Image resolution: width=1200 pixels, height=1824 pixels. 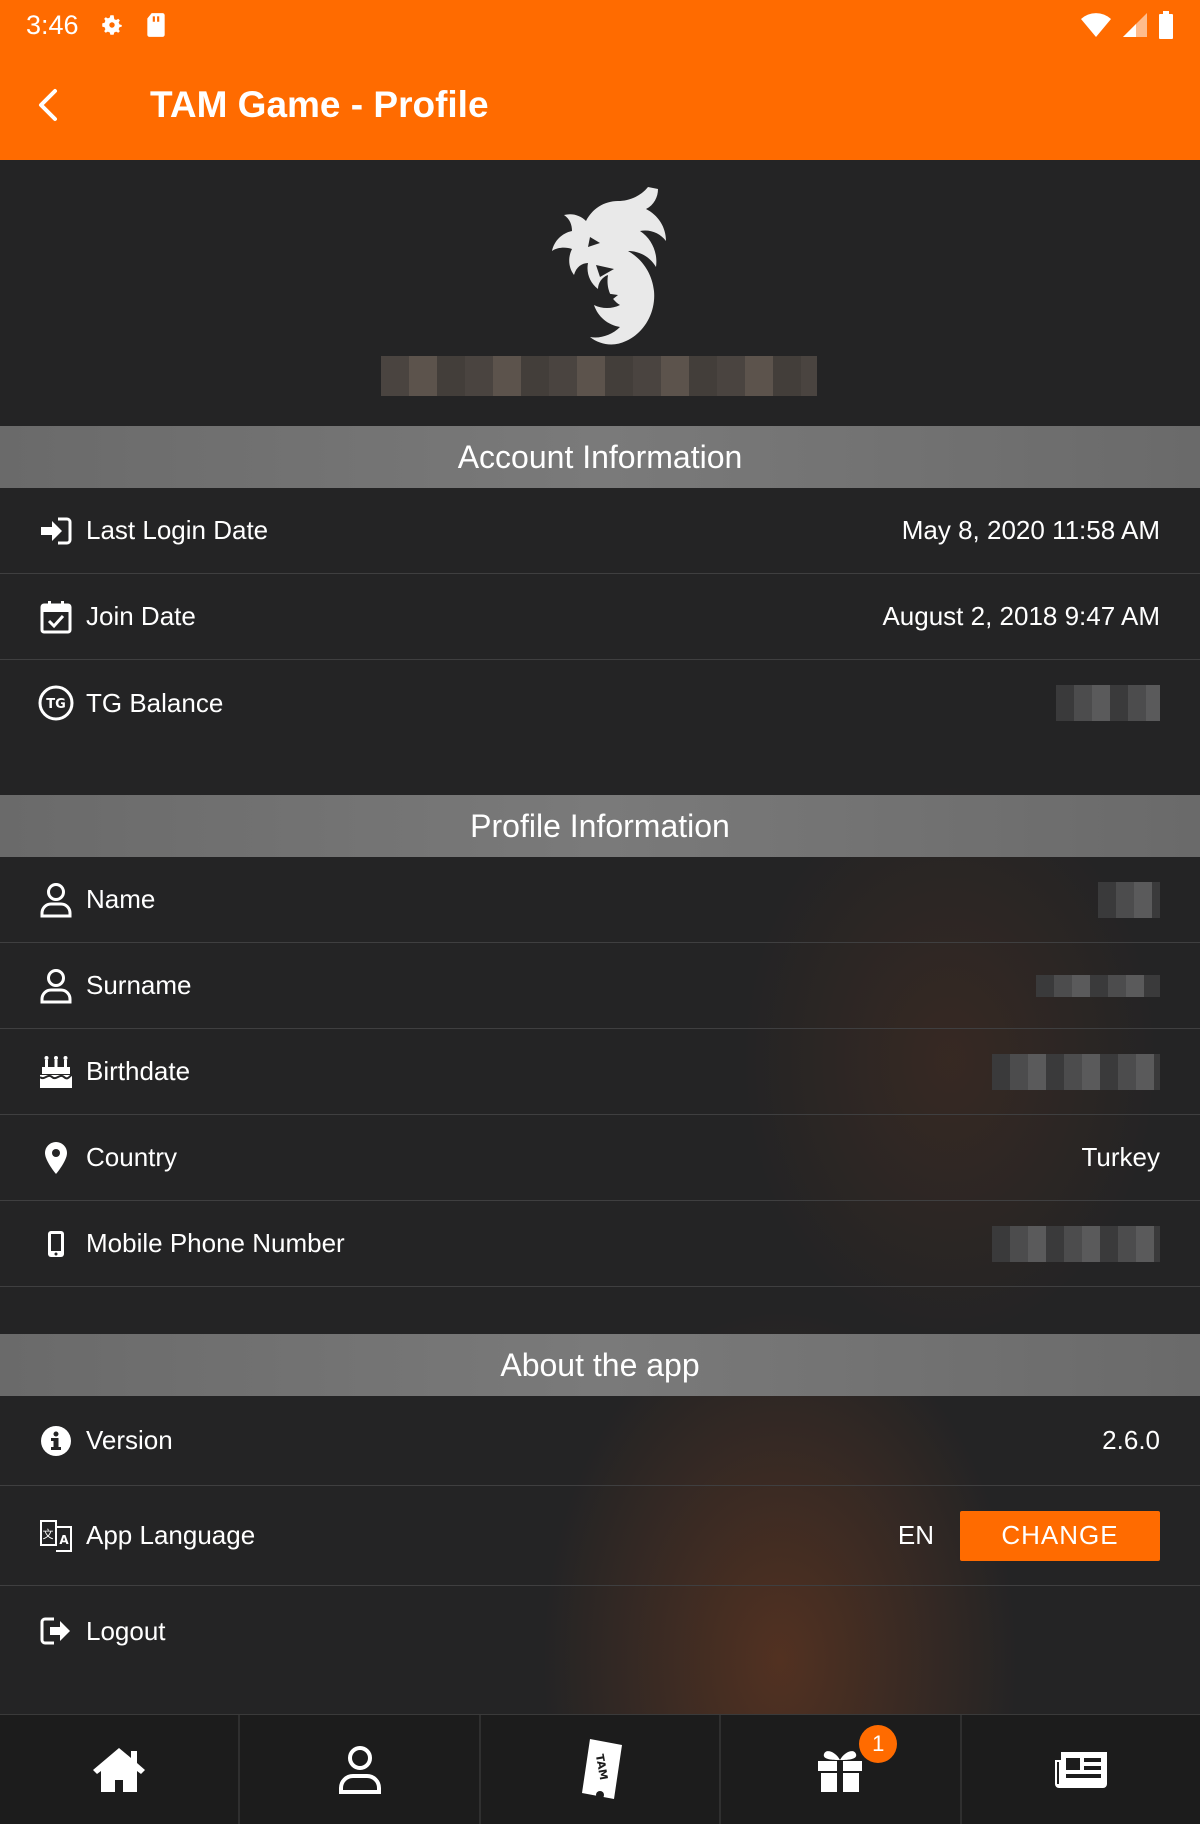 What do you see at coordinates (56, 1631) in the screenshot?
I see `logout-icon` at bounding box center [56, 1631].